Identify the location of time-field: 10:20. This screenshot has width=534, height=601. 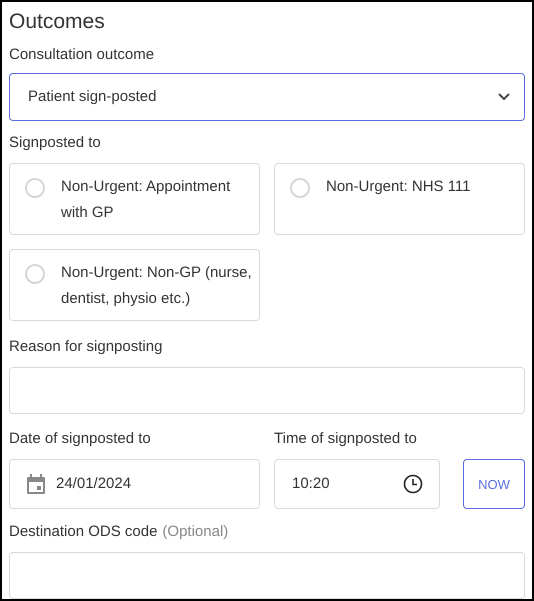
(357, 484).